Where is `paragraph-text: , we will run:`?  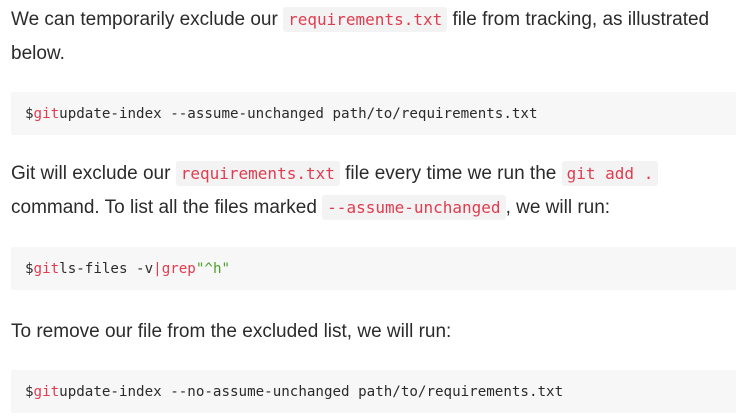 paragraph-text: , we will run: is located at coordinates (558, 207).